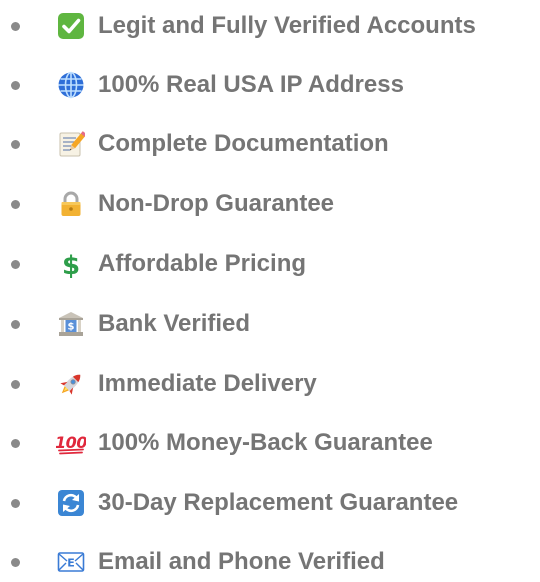  I want to click on list-item: 100% Real USA IP Address, so click(270, 85).